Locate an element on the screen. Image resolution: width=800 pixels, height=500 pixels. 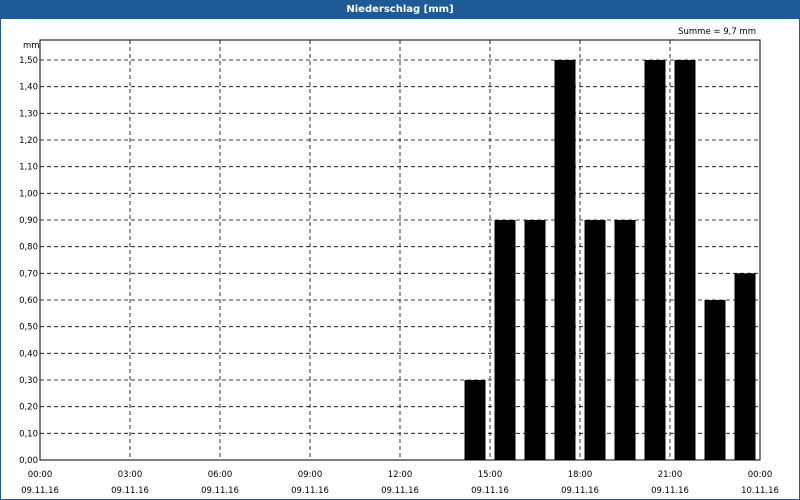
y-tick-label: 0,40 is located at coordinates (28, 354).